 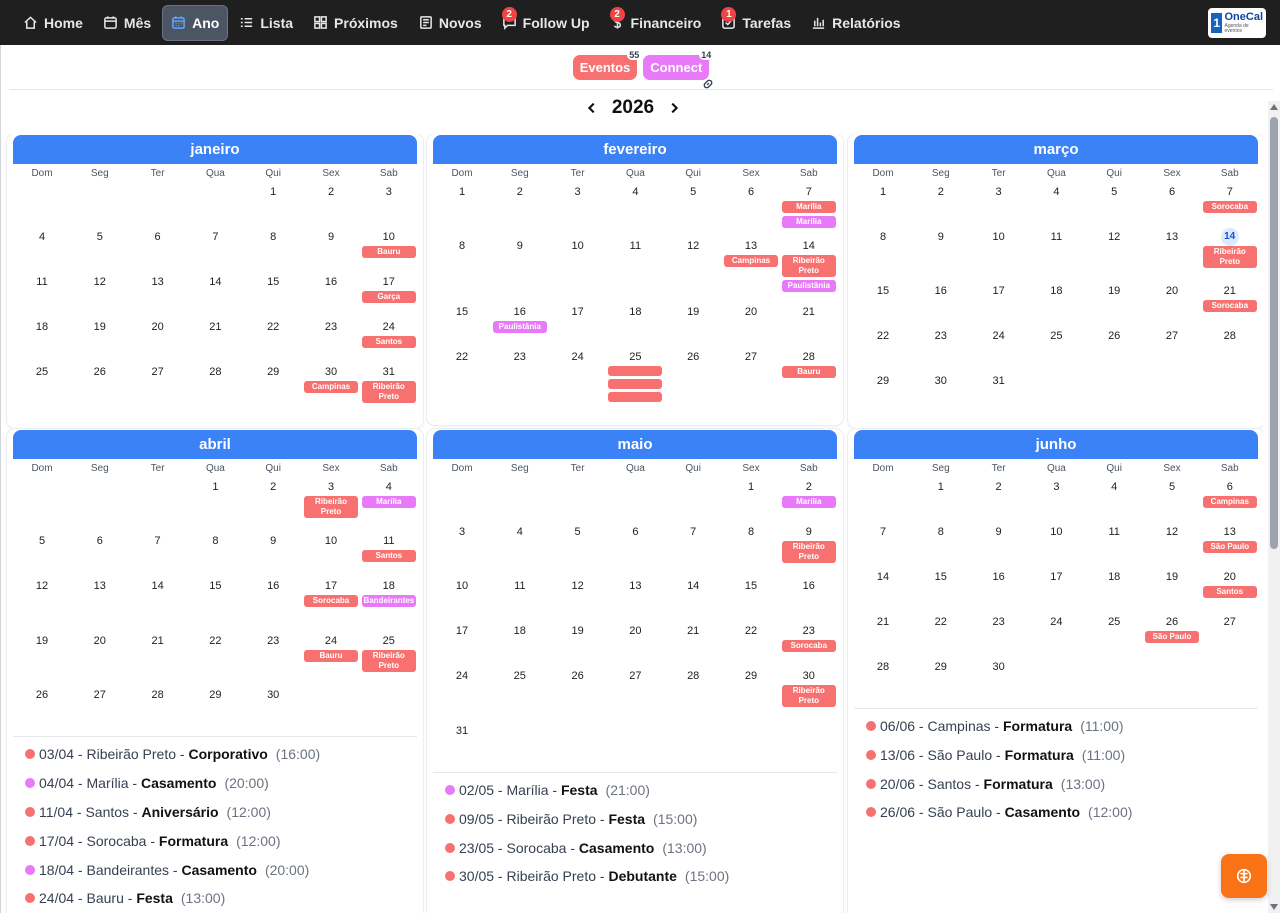 I want to click on nav-home: Home, so click(x=53, y=23).